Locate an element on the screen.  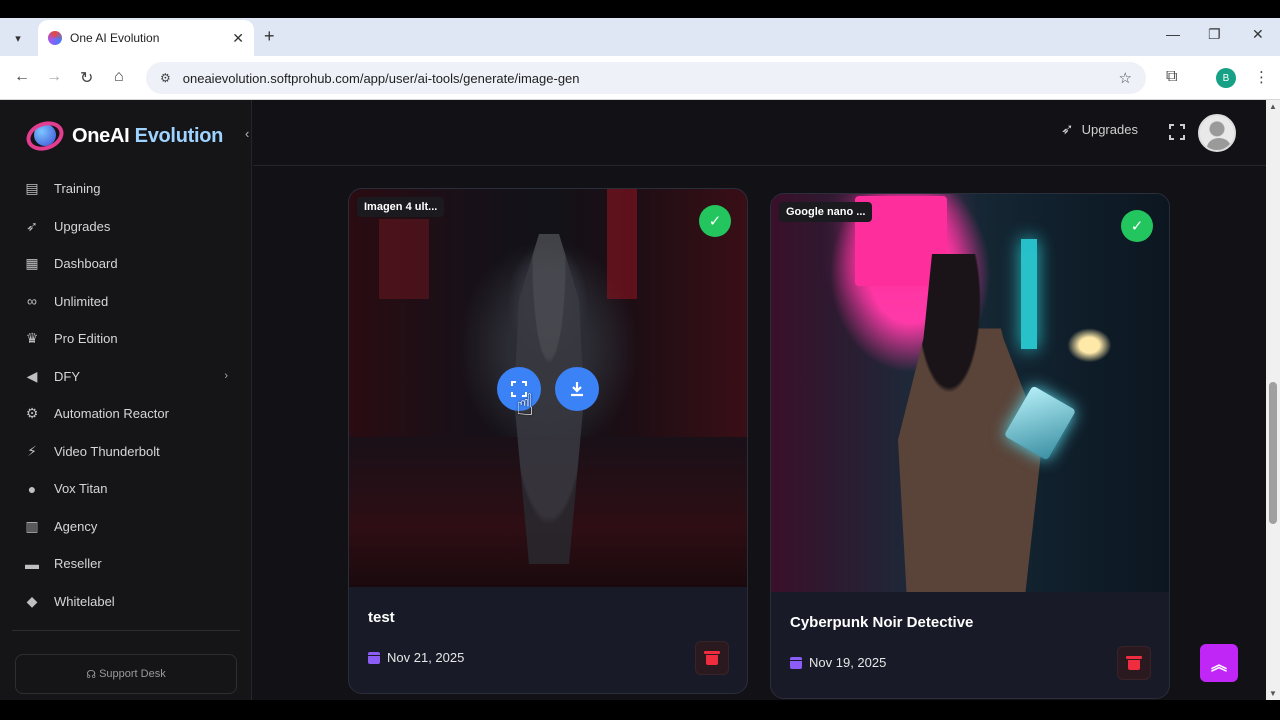
card-date: Nov 19, 2025 is located at coordinates (838, 662).